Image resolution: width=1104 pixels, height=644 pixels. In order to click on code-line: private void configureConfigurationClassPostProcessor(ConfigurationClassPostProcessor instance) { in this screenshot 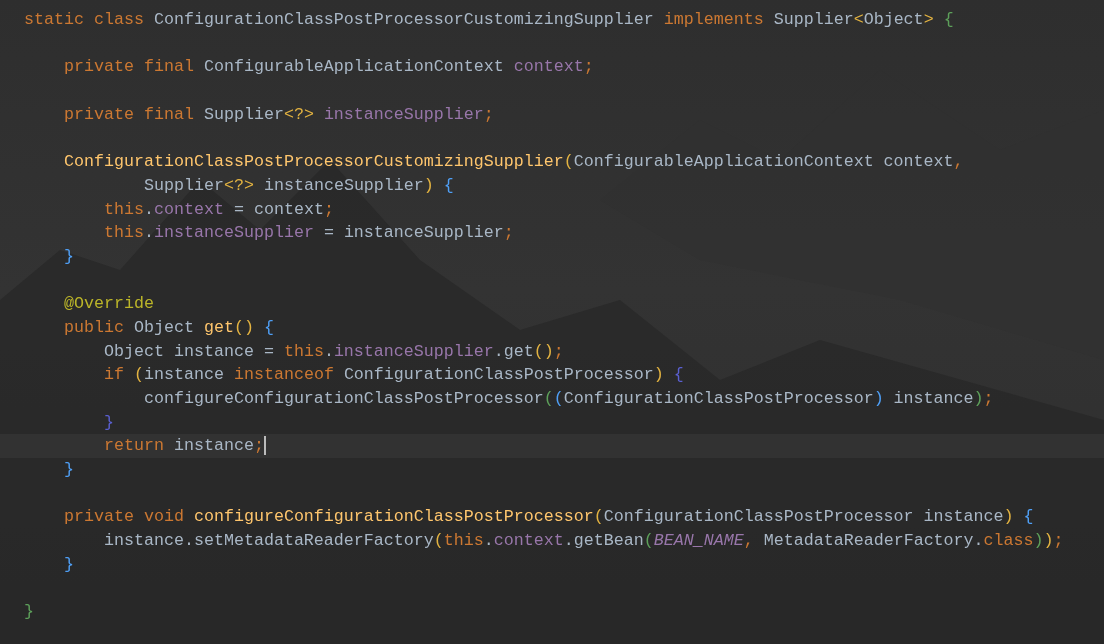, I will do `click(548, 517)`.